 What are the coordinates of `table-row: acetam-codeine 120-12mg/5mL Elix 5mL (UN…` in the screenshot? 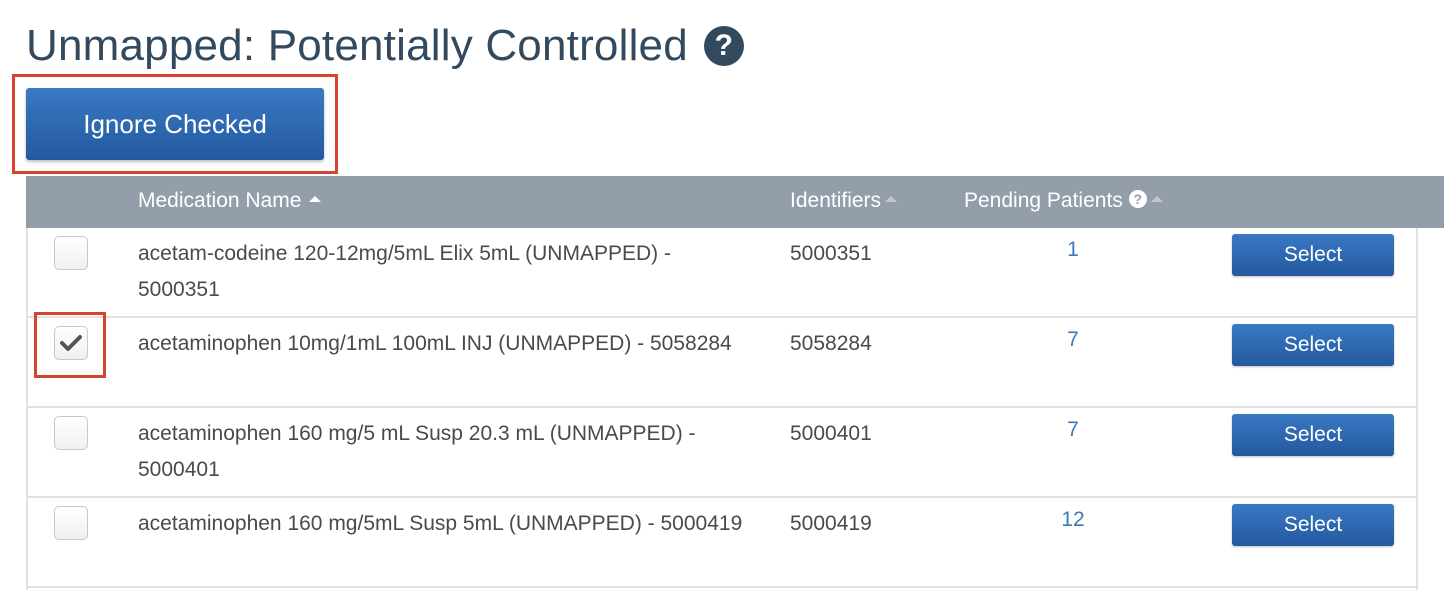 It's located at (722, 273).